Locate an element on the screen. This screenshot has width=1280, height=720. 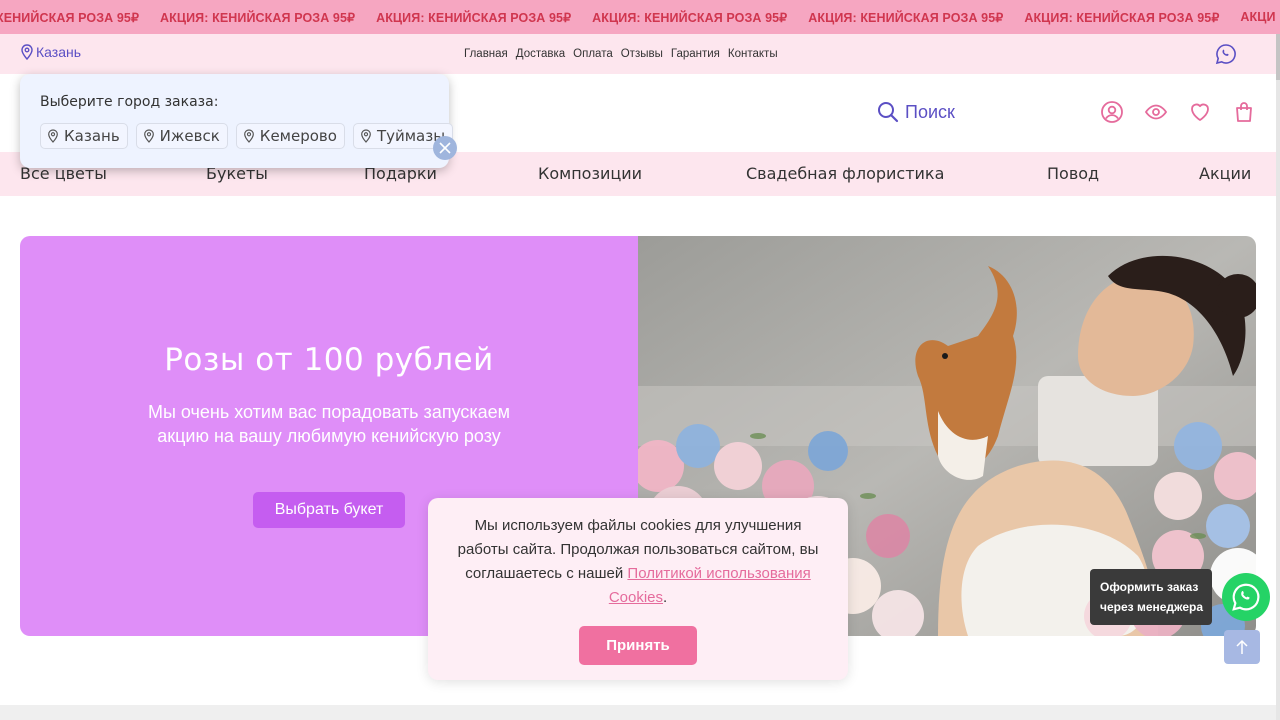
city-option-label: Казань is located at coordinates (92, 136).